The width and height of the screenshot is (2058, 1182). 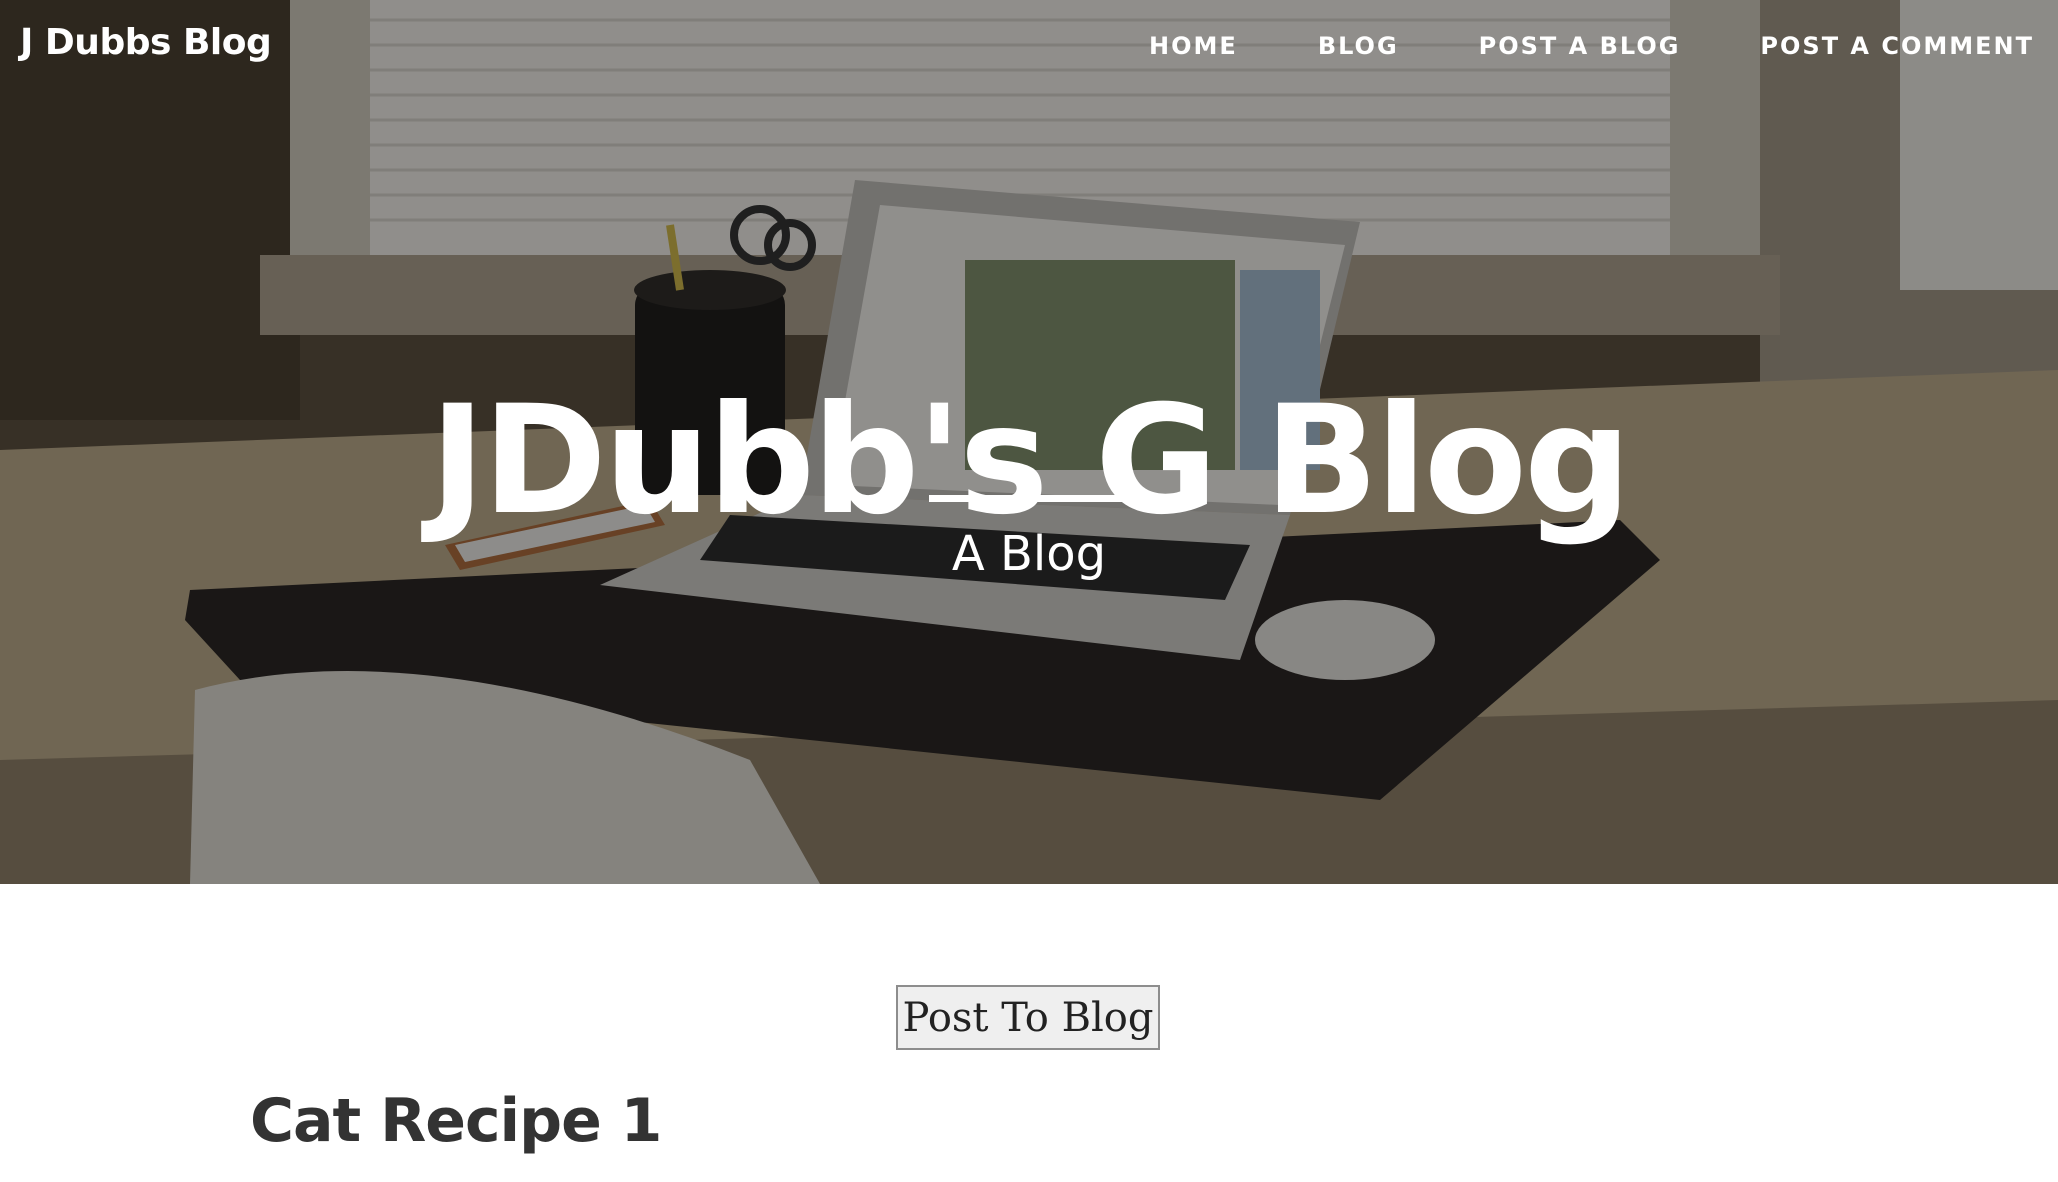 I want to click on brand-link: J Dubbs Blog, so click(x=146, y=42).